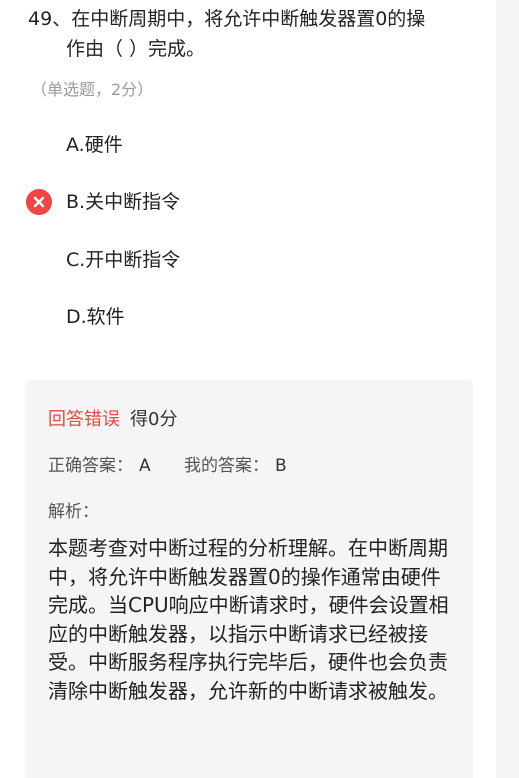 Image resolution: width=519 pixels, height=778 pixels. What do you see at coordinates (507, 389) in the screenshot?
I see `scroll-gutter` at bounding box center [507, 389].